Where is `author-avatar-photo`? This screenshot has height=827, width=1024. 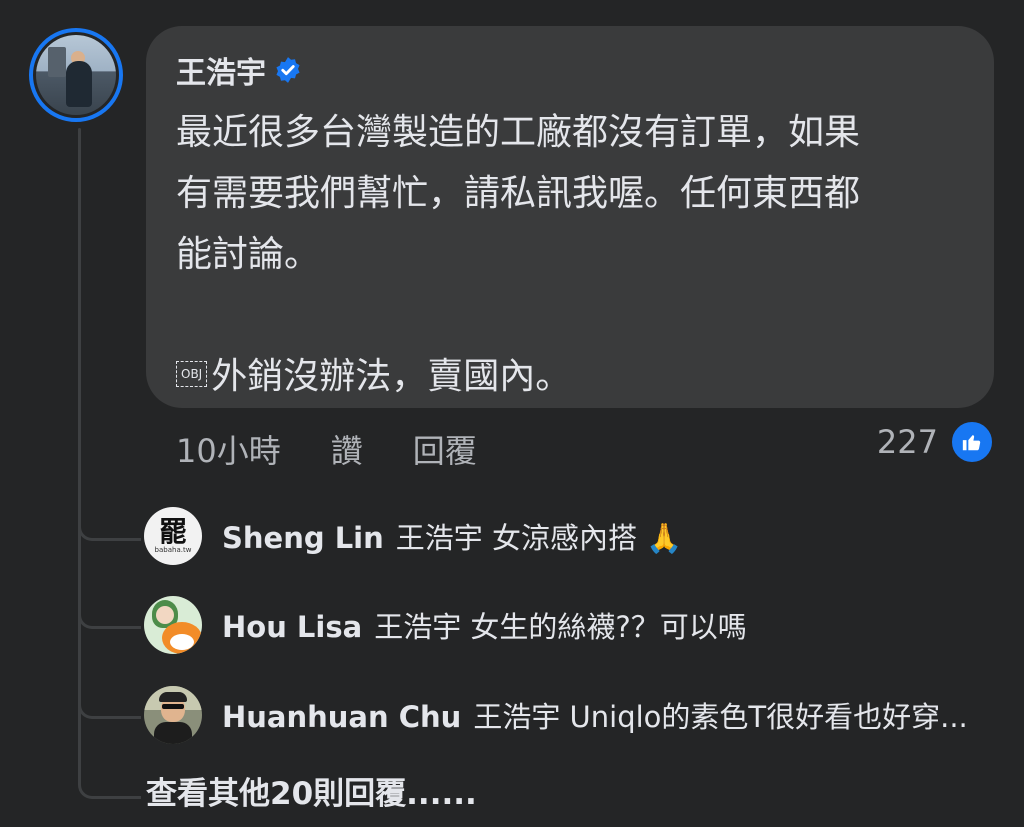
author-avatar-photo is located at coordinates (76, 75).